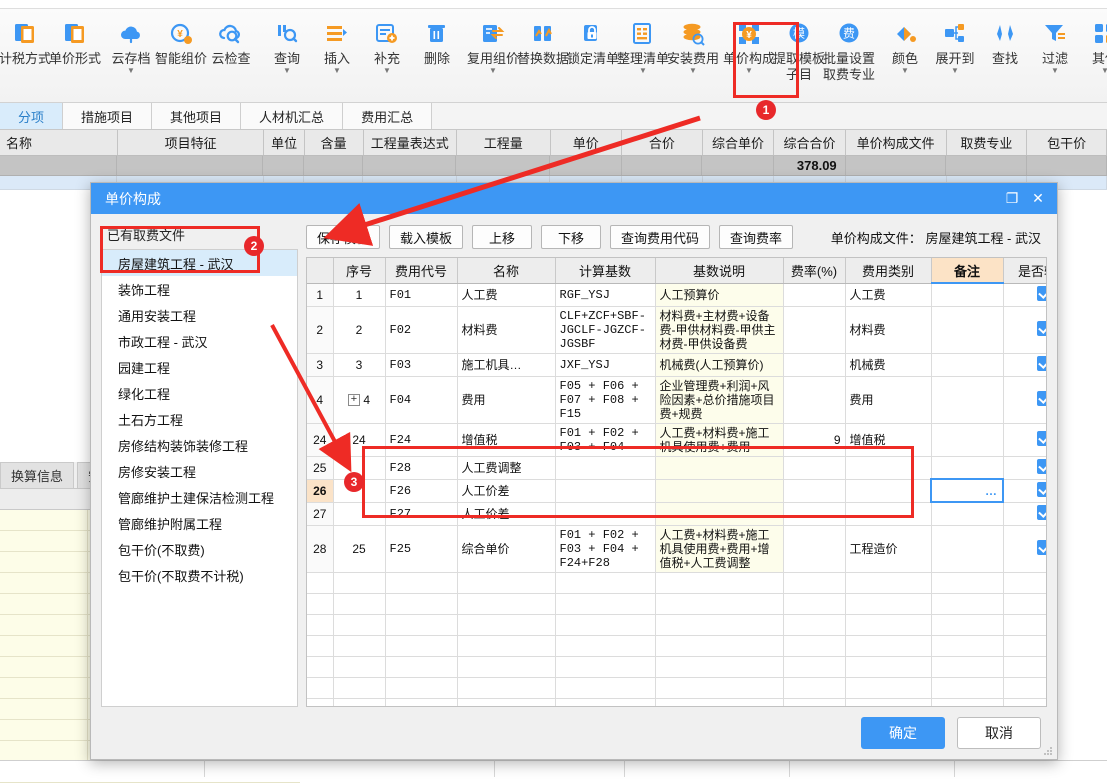 The width and height of the screenshot is (1107, 783). I want to click on background-column-header: 工程量, so click(504, 142).